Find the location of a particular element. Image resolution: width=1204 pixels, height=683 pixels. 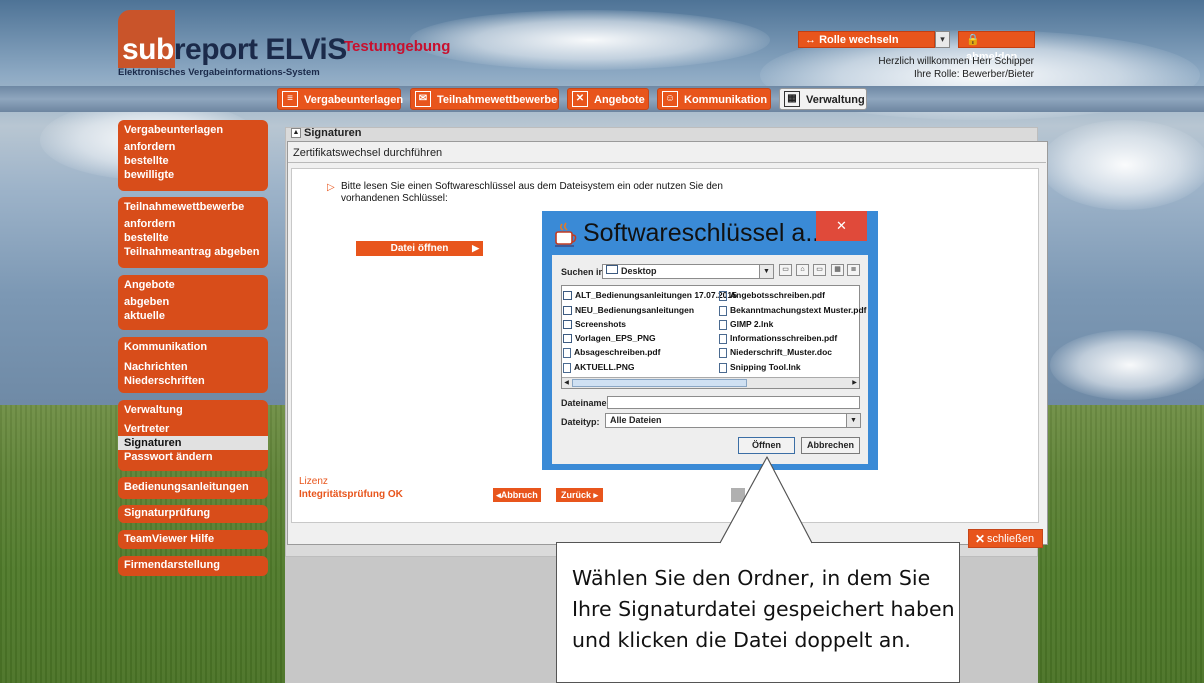

tab-label: Verwaltung is located at coordinates (835, 100).